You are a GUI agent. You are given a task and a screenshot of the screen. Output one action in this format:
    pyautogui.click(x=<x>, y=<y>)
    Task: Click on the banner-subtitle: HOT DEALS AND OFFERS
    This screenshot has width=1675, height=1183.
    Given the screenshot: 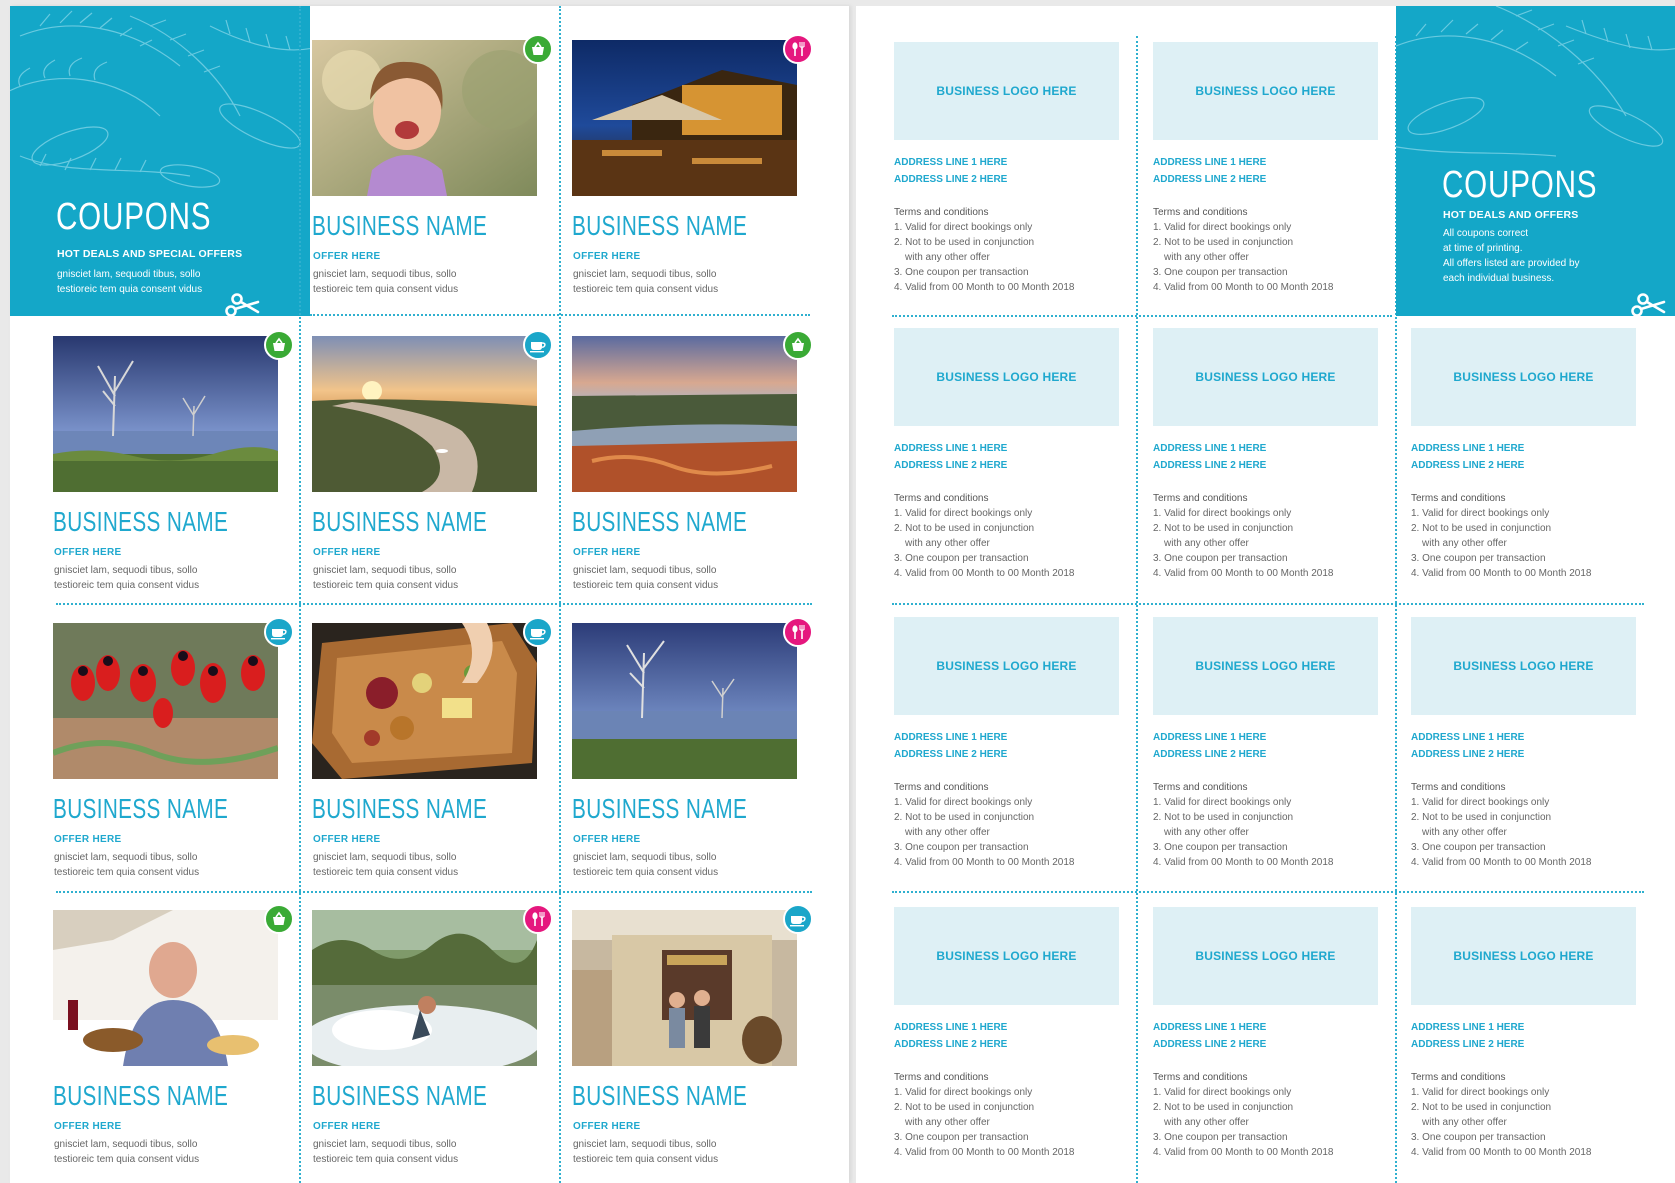 What is the action you would take?
    pyautogui.click(x=1511, y=215)
    